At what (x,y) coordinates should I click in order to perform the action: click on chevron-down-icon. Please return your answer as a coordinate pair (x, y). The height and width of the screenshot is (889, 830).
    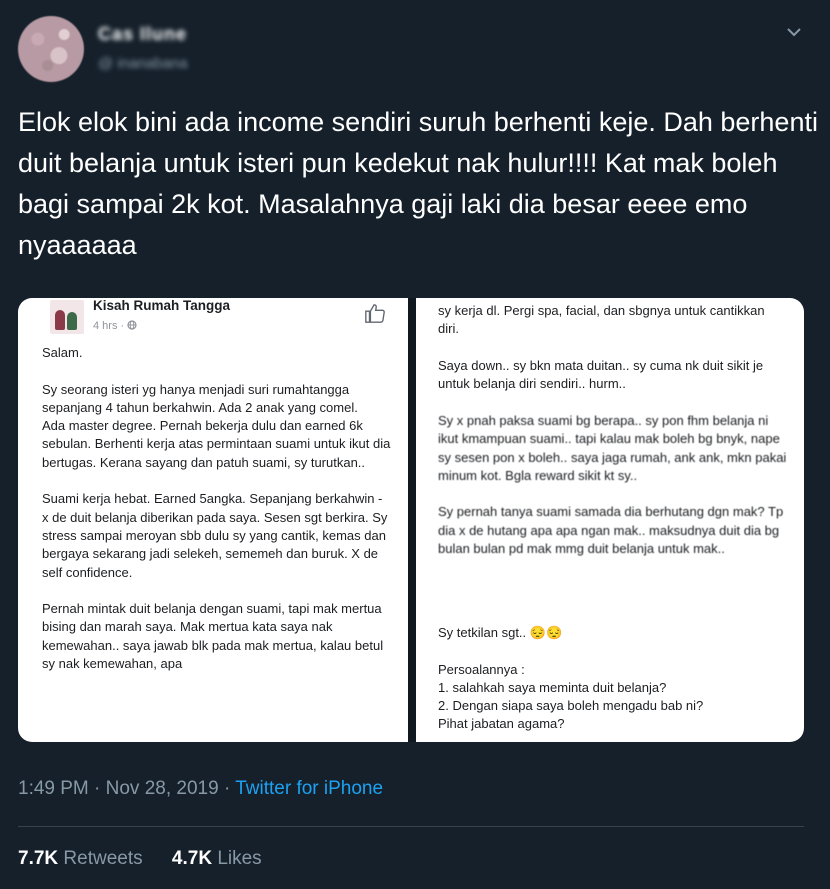
    Looking at the image, I should click on (794, 32).